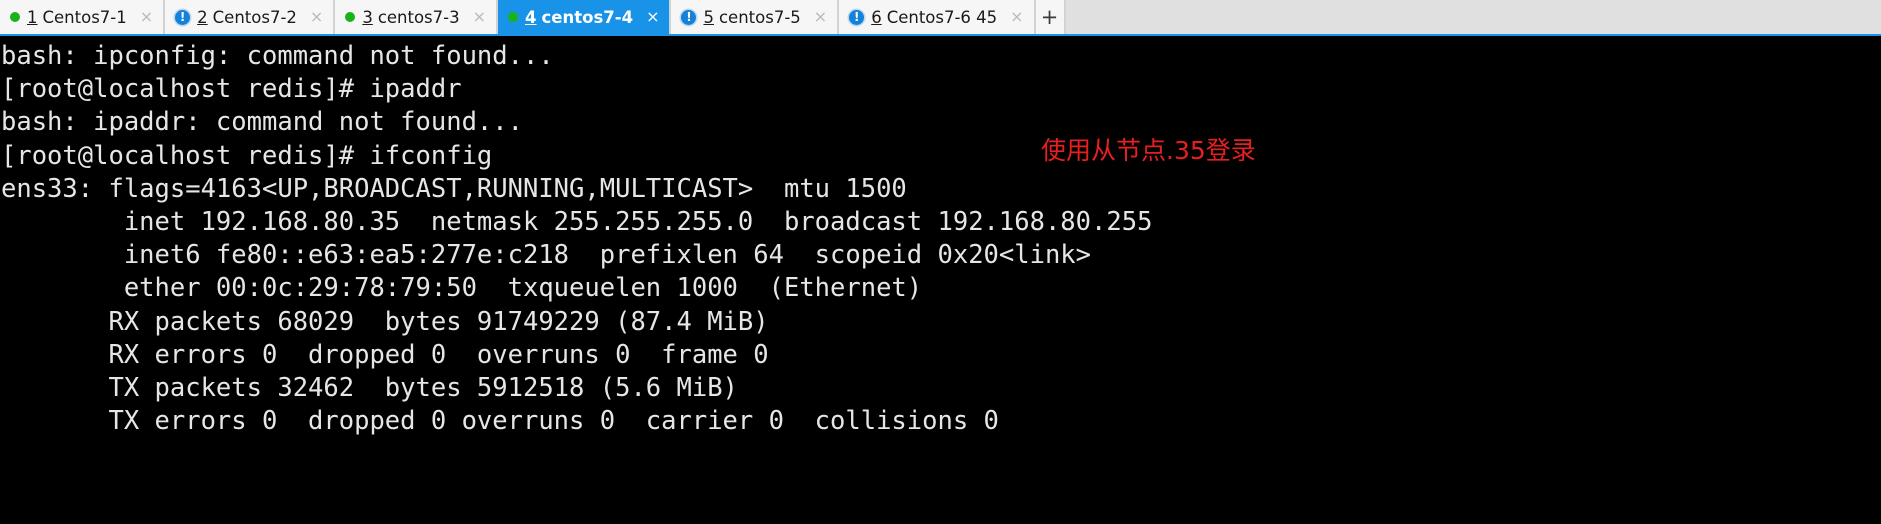  I want to click on tab-index: 4, so click(531, 17).